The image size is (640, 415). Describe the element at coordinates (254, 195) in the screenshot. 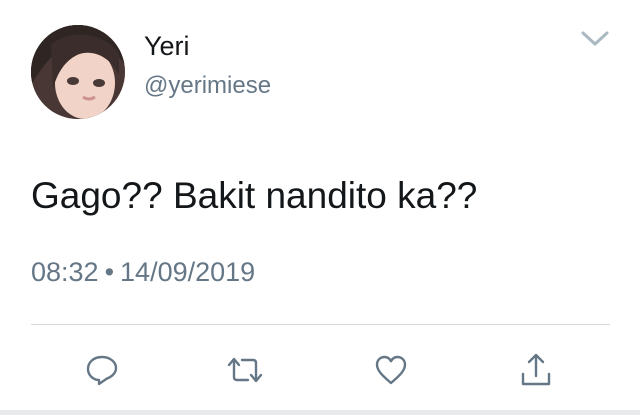

I see `tweet-text: Gago?? Bakit nandito ka??` at that location.